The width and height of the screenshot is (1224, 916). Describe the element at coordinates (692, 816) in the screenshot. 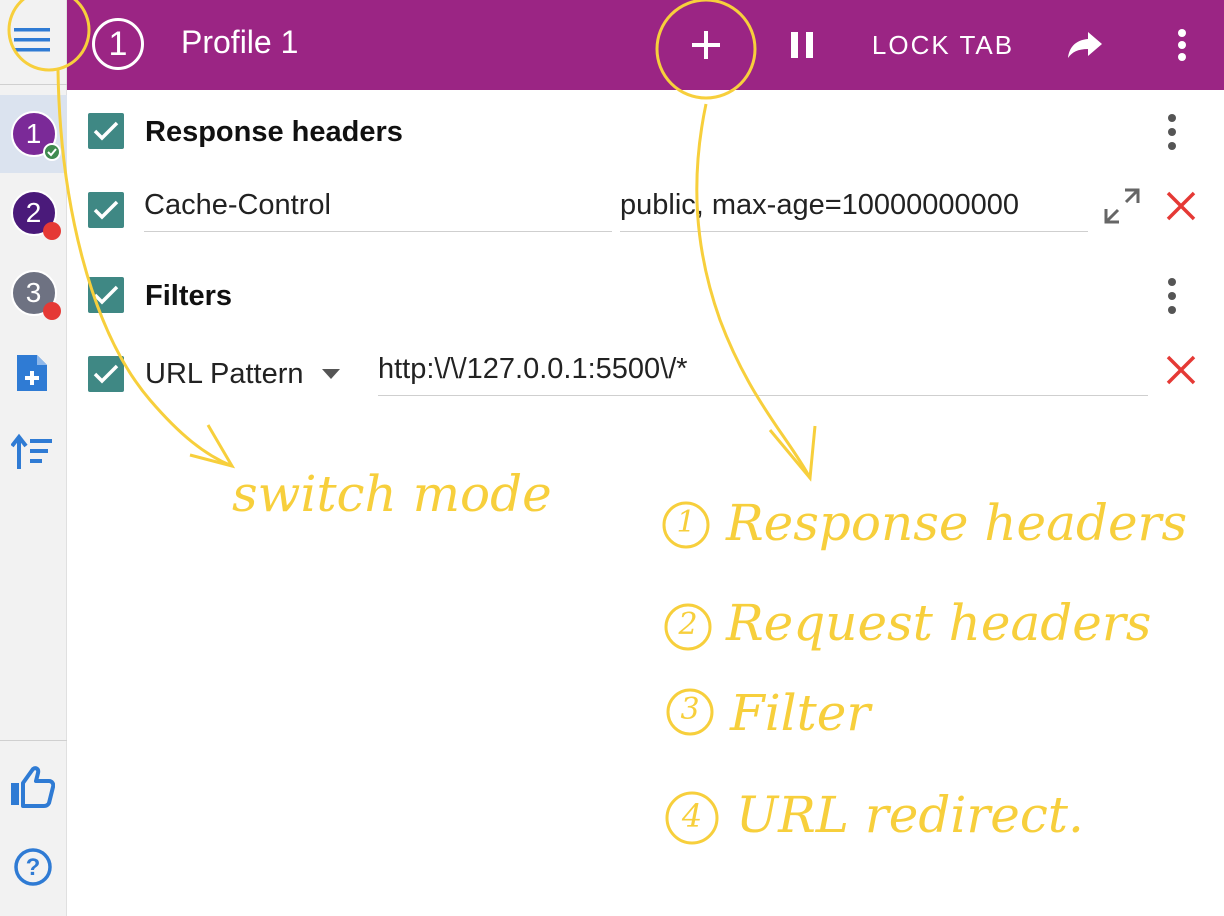

I see `annotation-num-4: 4` at that location.